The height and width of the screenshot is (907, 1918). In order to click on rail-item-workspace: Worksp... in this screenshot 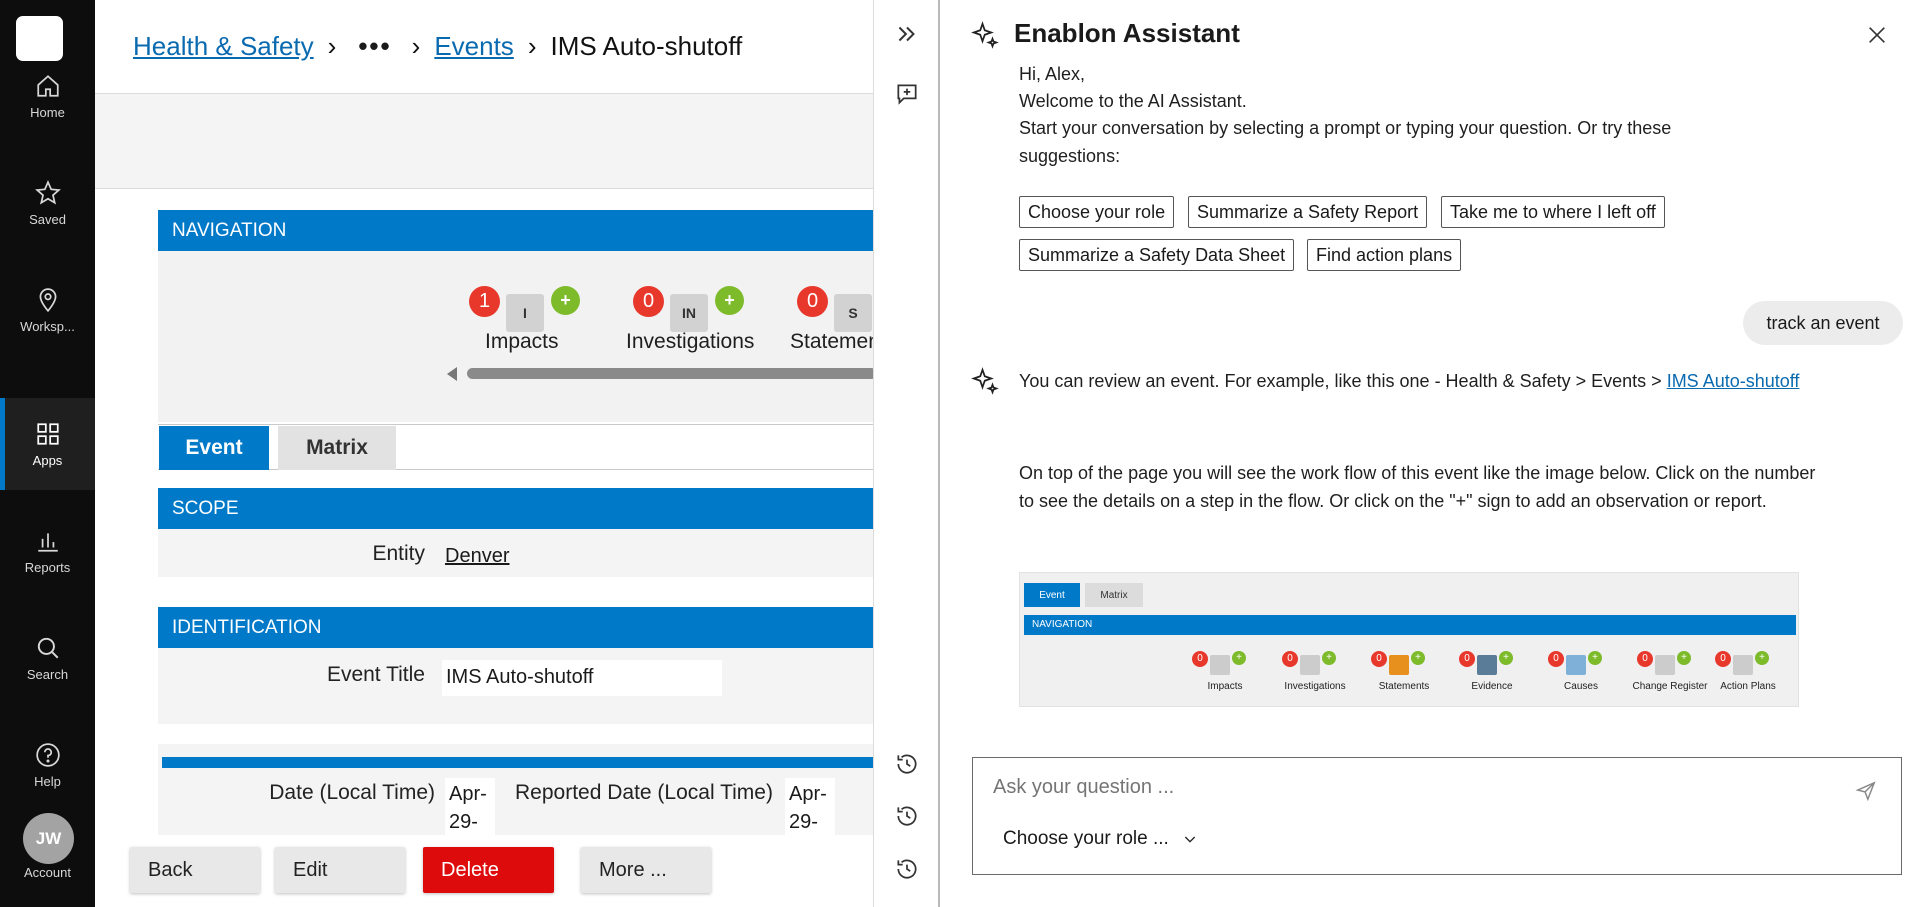, I will do `click(47, 310)`.